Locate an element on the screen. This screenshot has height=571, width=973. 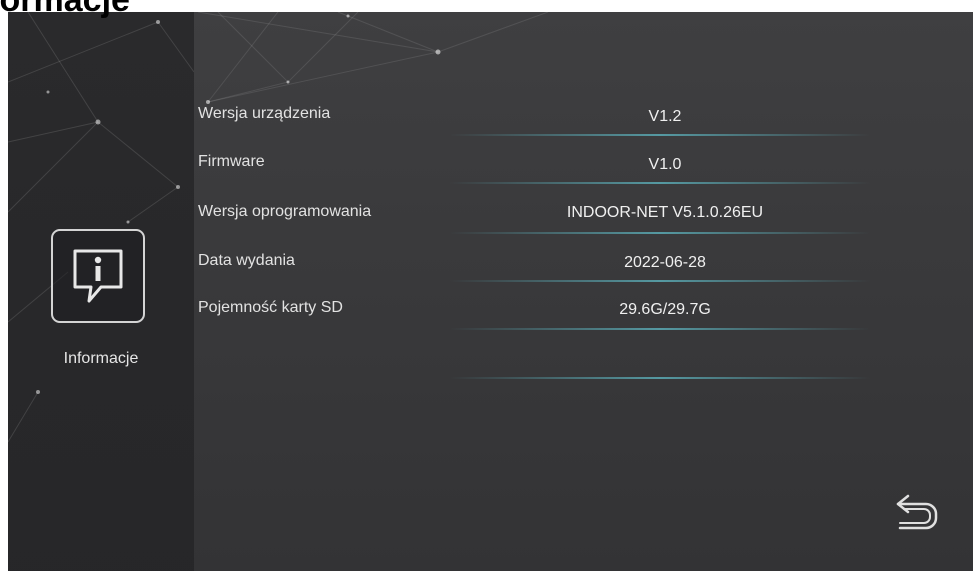
informacje-menu-item is located at coordinates (98, 276).